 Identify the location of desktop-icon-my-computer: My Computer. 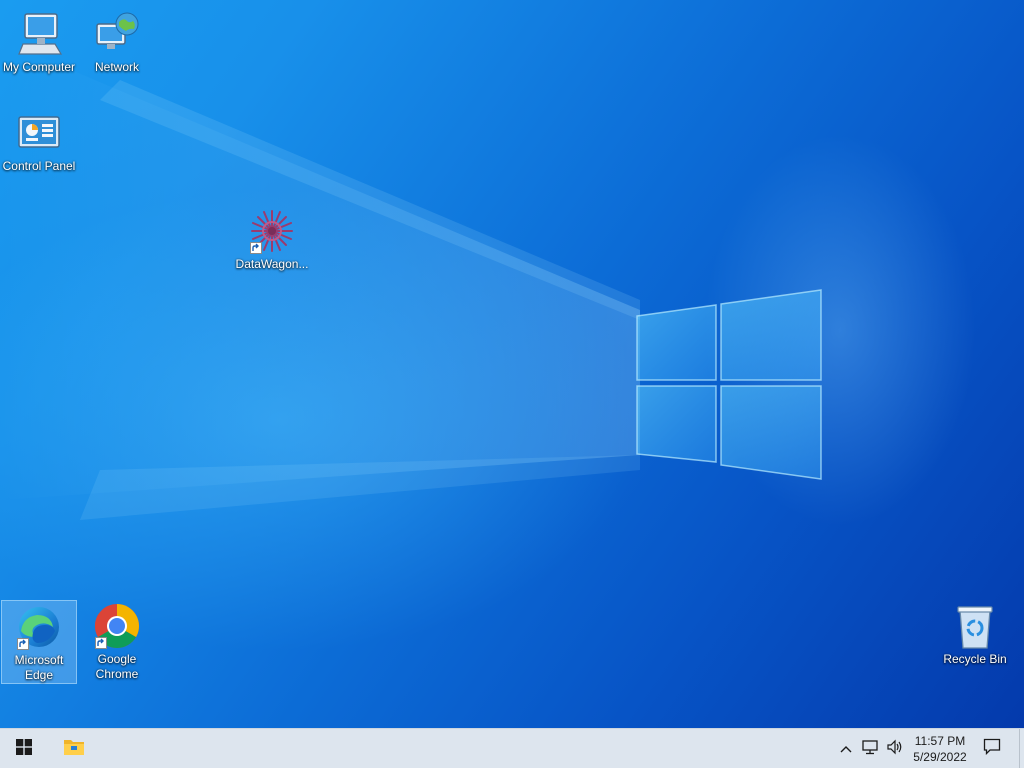
(39, 41).